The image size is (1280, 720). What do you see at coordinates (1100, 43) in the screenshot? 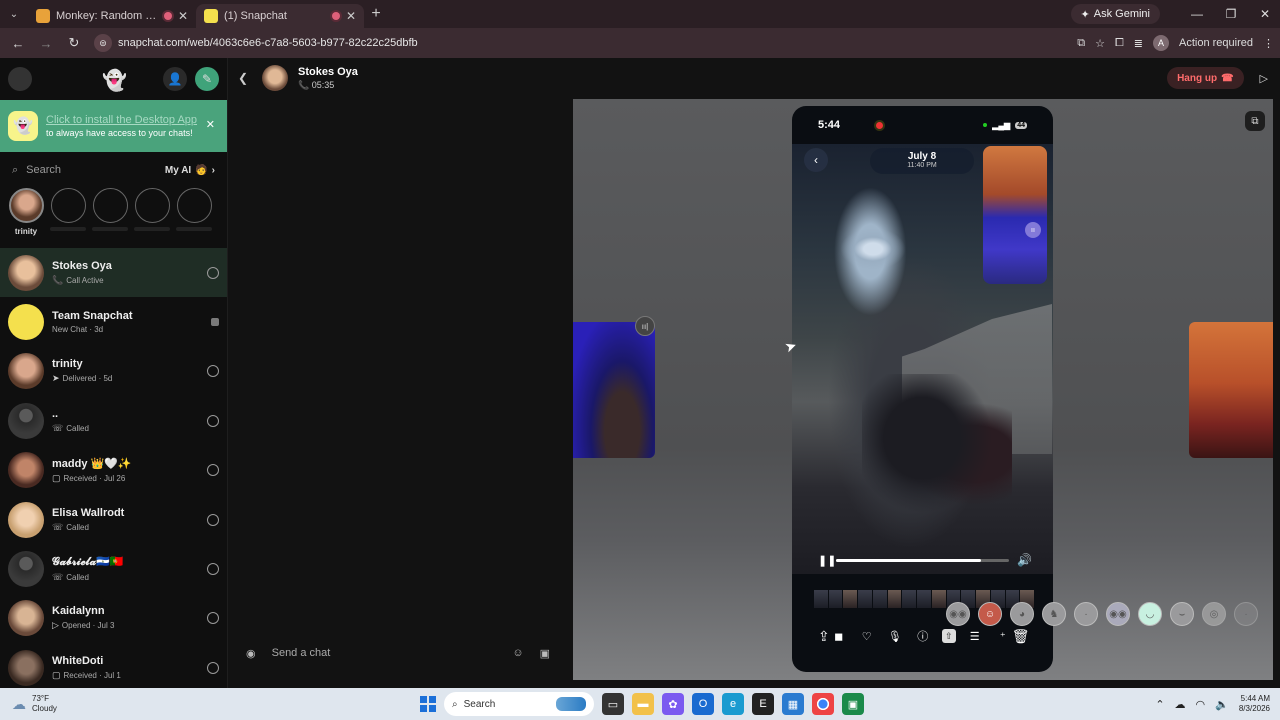
I see `bookmark-star-icon: ☆` at bounding box center [1100, 43].